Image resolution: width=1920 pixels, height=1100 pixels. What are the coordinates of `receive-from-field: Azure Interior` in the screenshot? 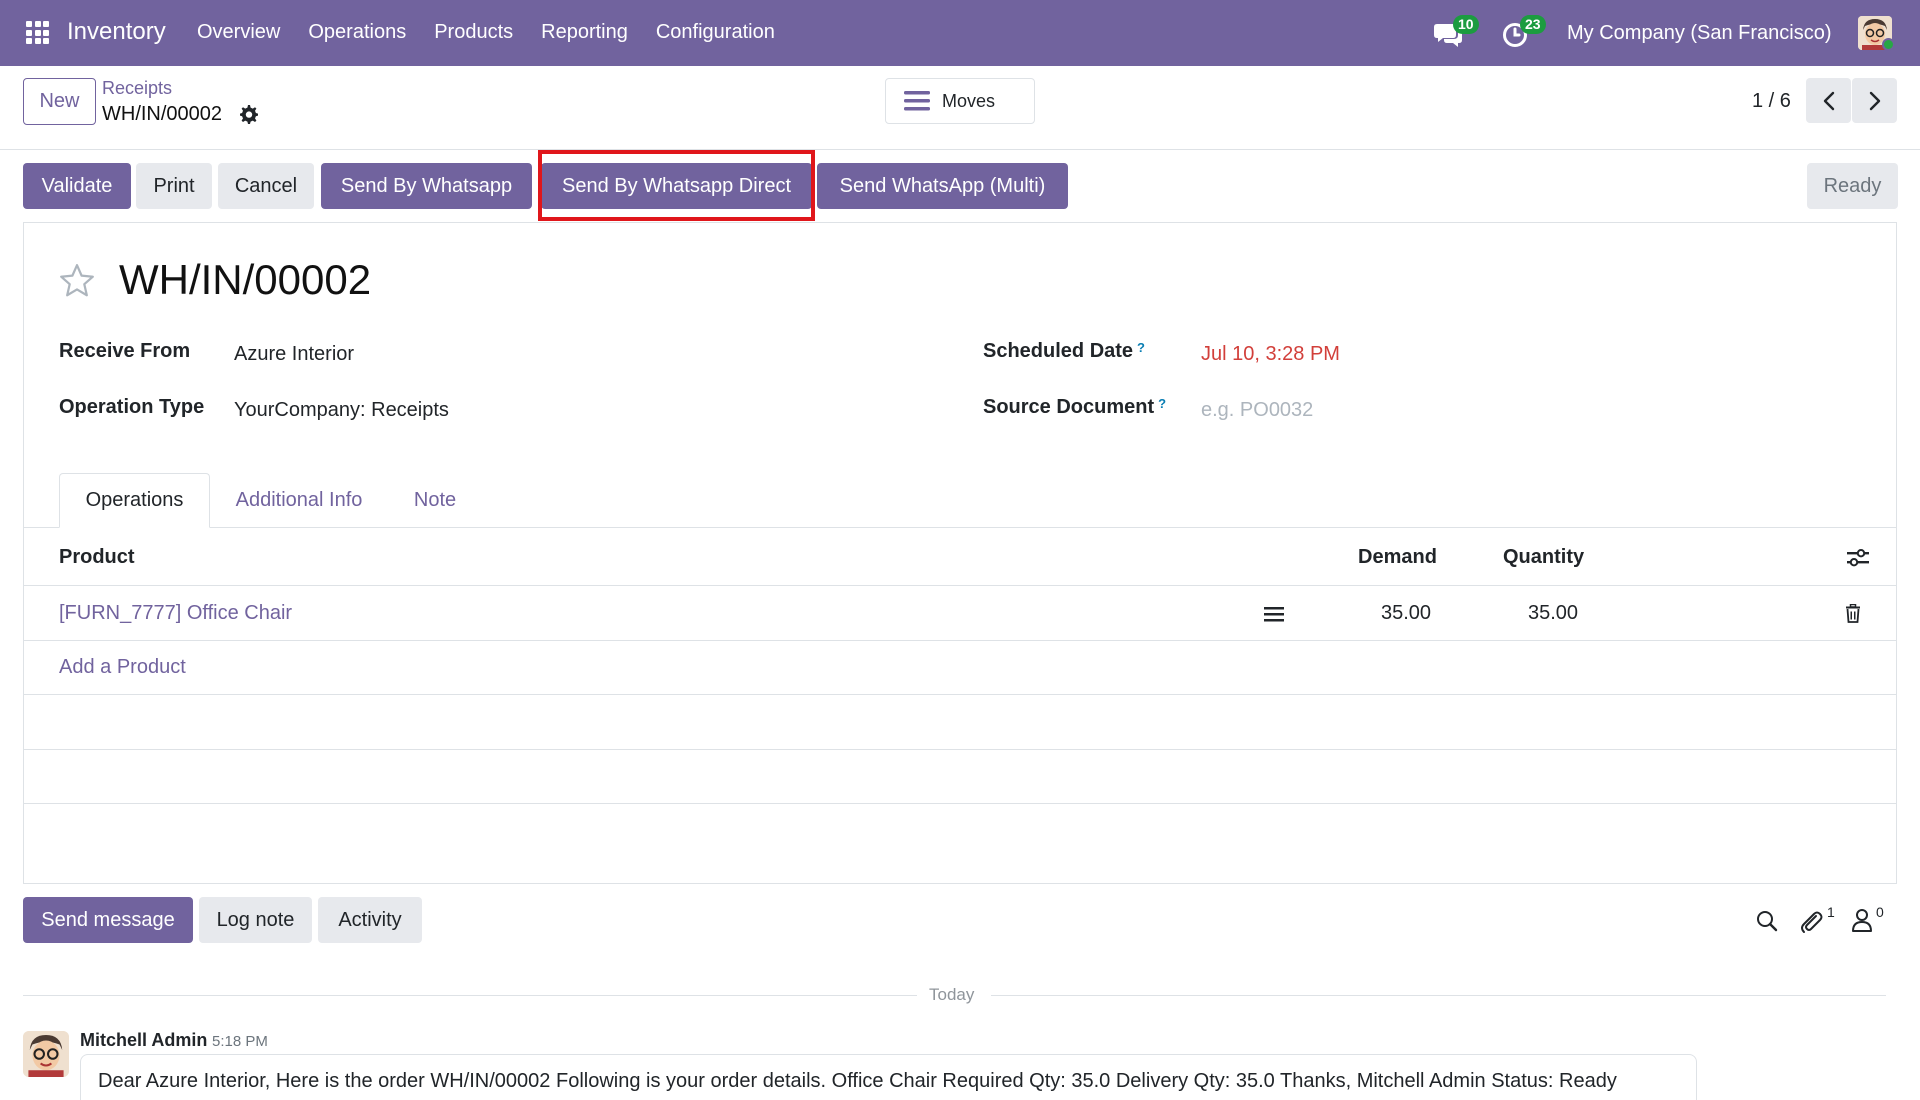 It's located at (294, 354).